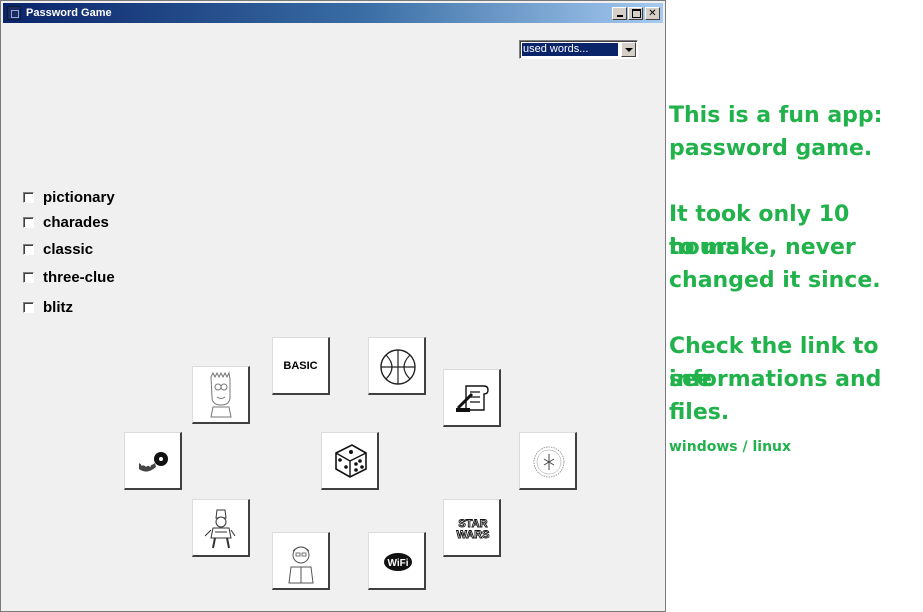 The height and width of the screenshot is (612, 923). I want to click on chevron-down-icon, so click(628, 49).